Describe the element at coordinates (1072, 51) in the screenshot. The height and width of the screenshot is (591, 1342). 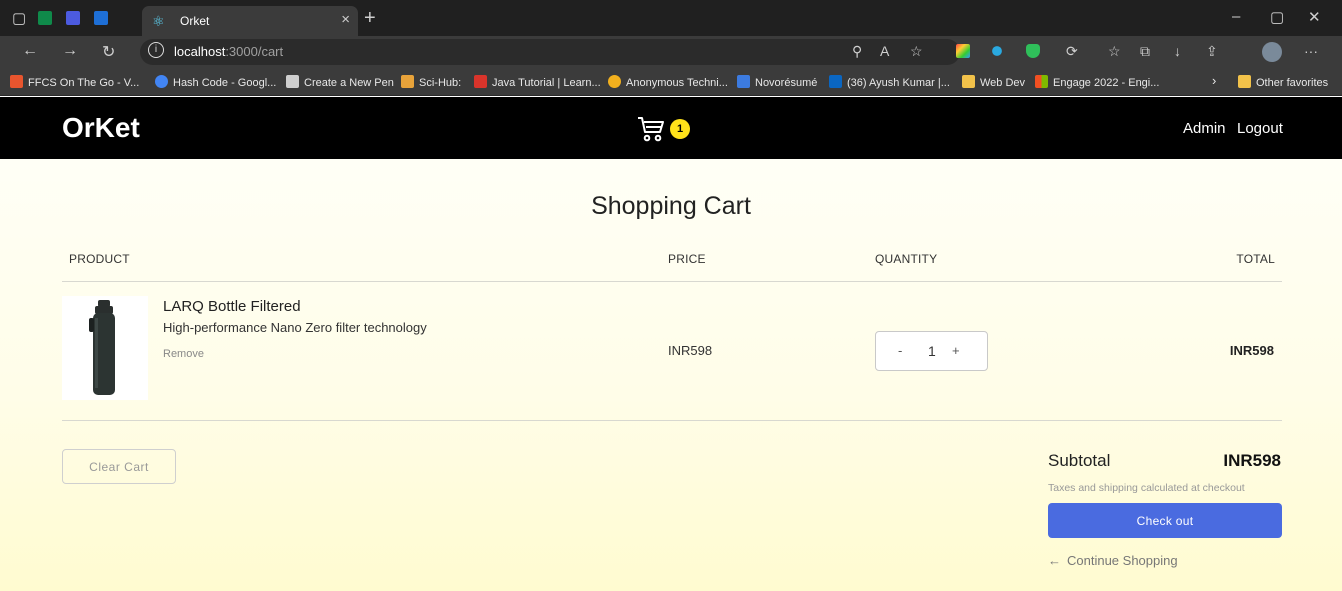
I see `extension-icon: ⟳` at that location.